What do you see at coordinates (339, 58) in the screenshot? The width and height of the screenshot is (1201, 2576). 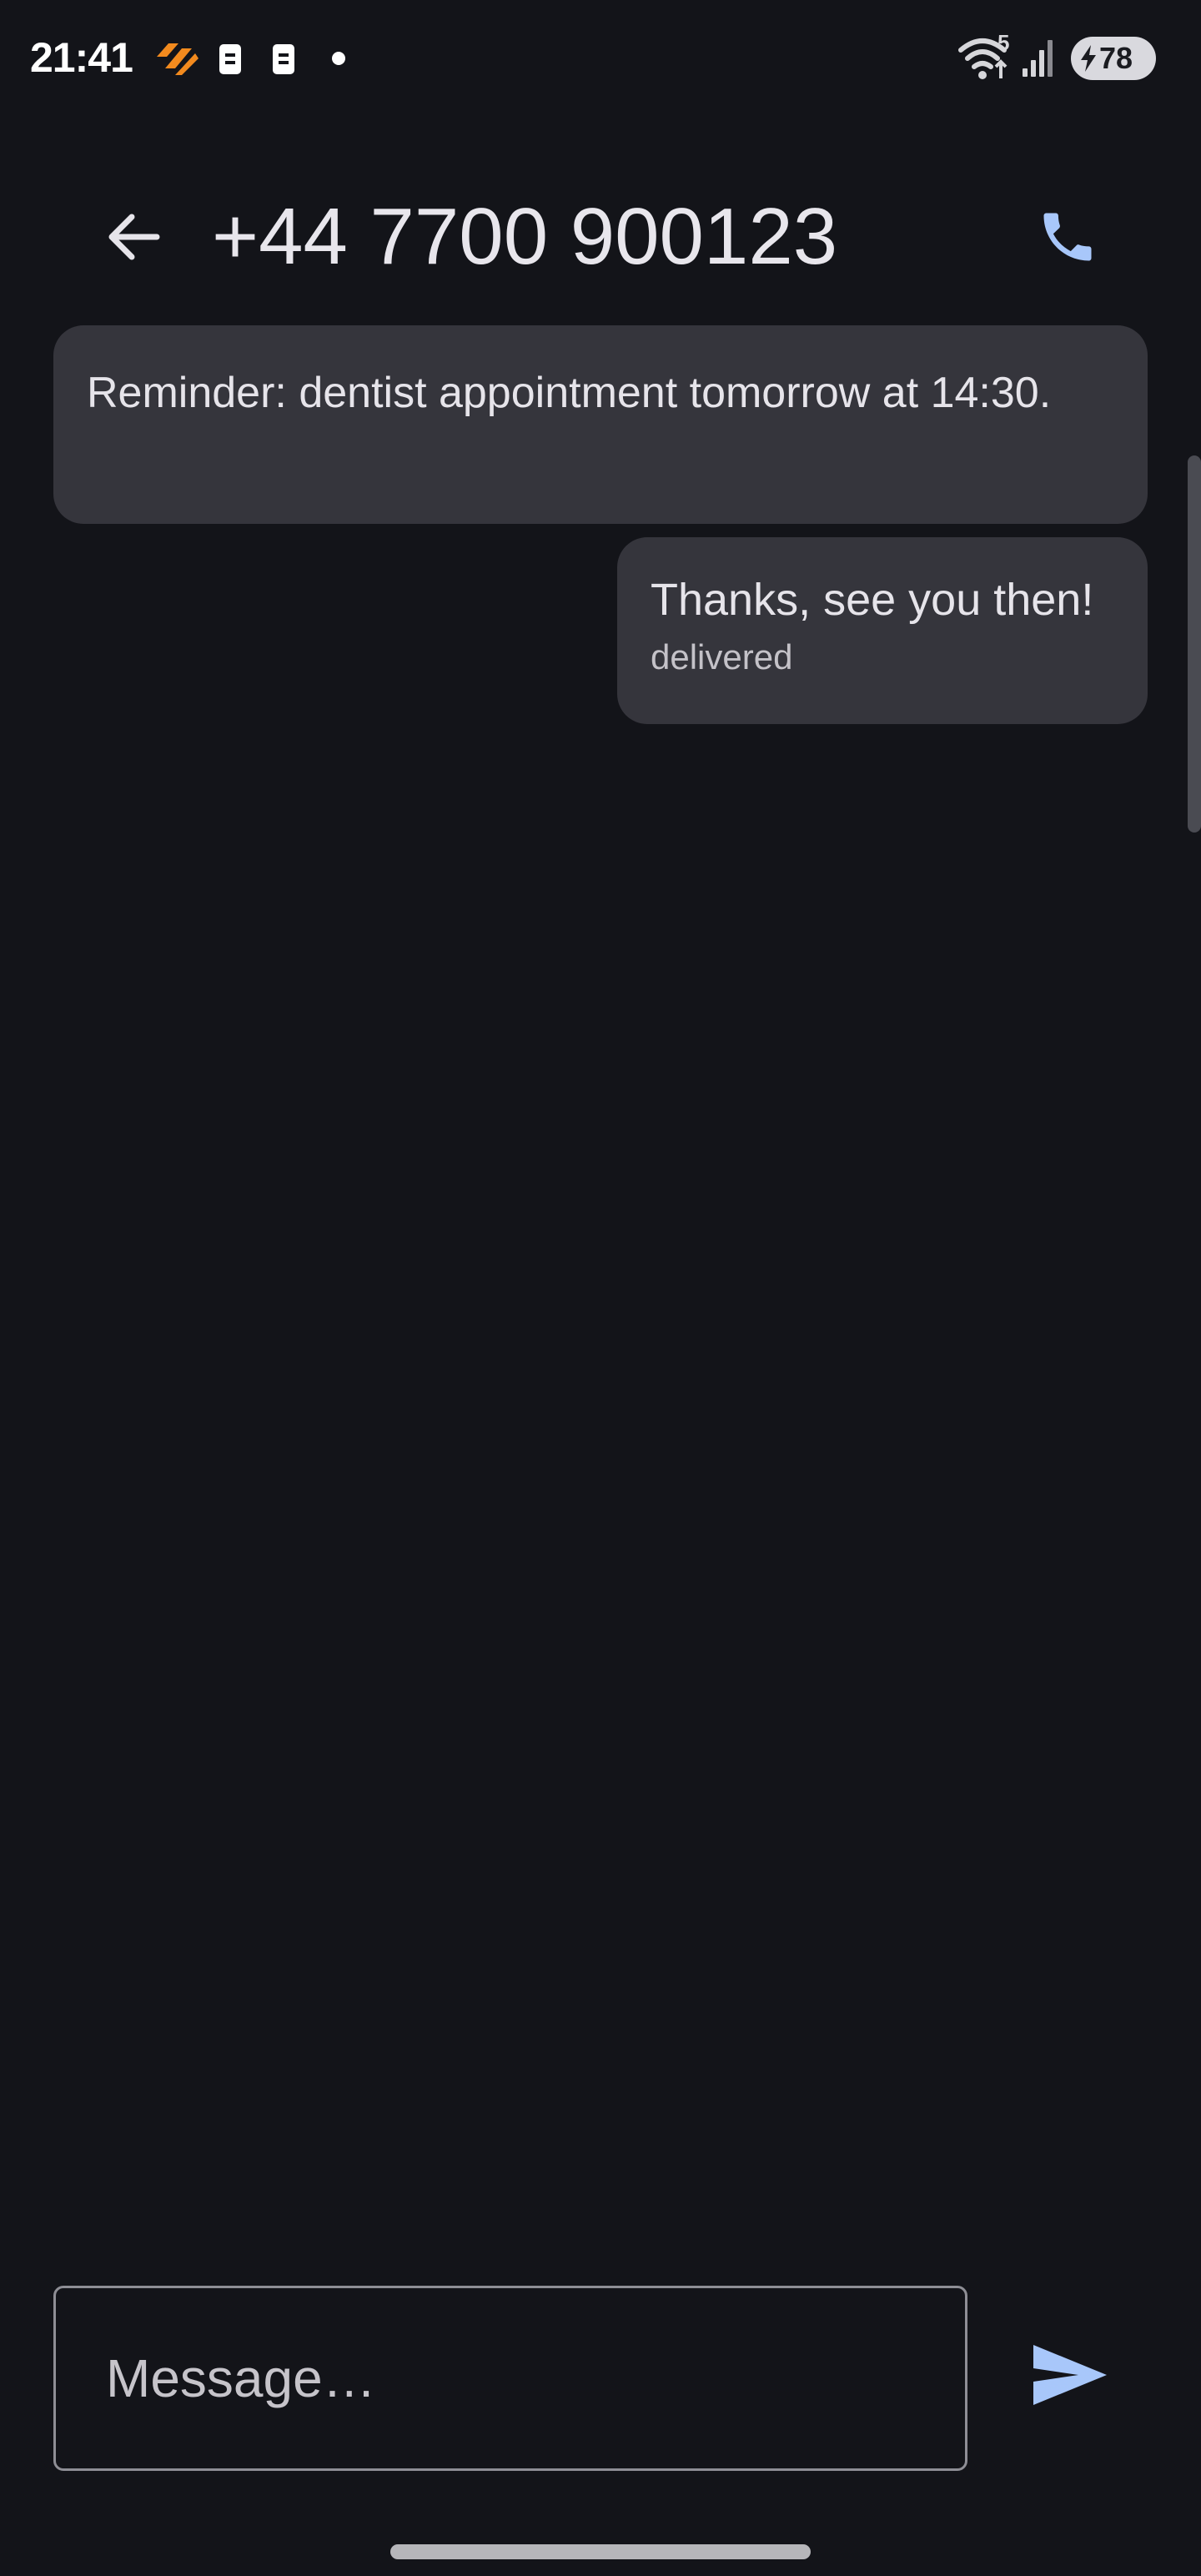 I see `notification-dot-icon` at bounding box center [339, 58].